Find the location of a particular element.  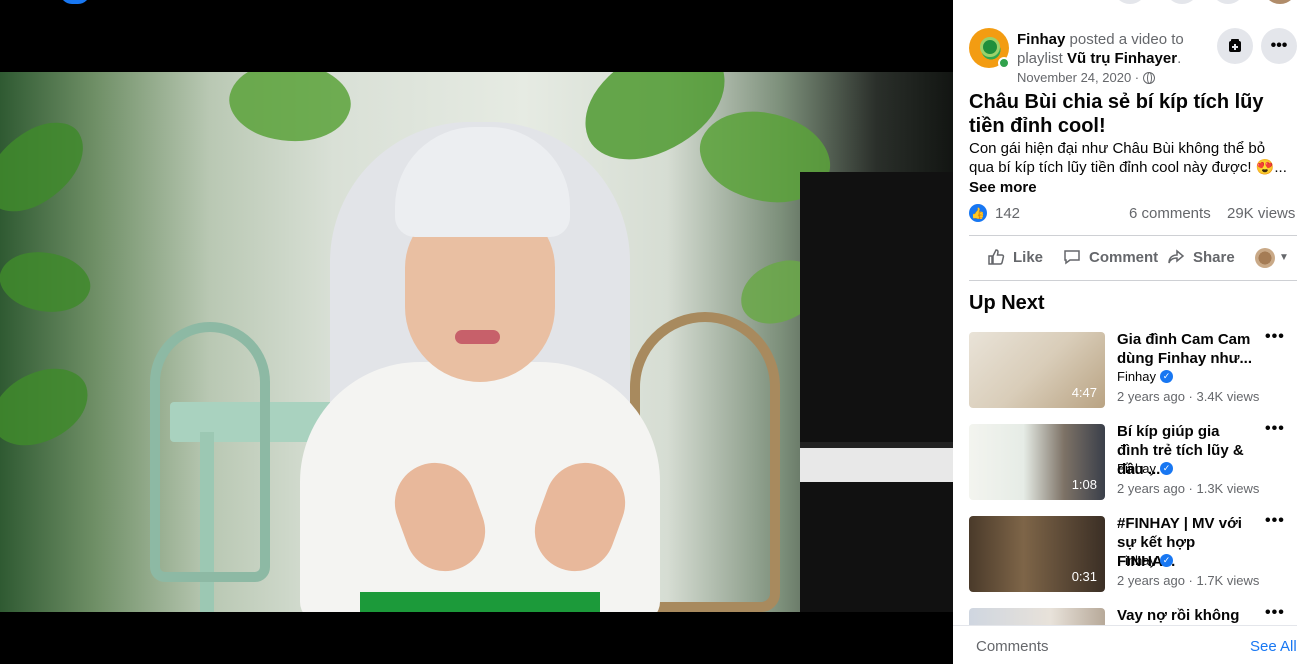

globe-icon is located at coordinates (1149, 77).